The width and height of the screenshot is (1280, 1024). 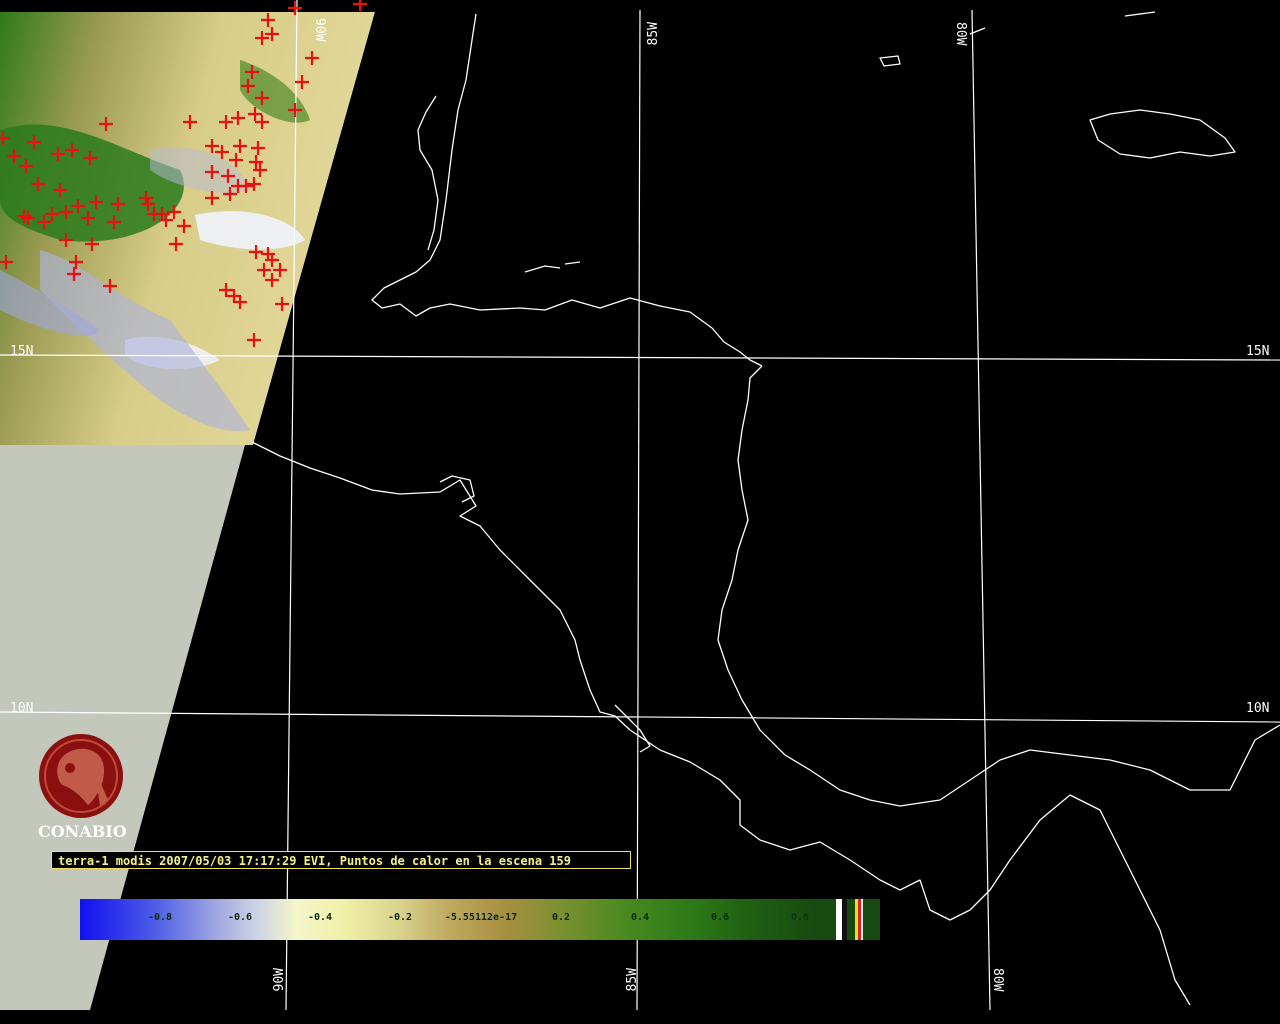 What do you see at coordinates (82, 831) in the screenshot?
I see `conabio-logo-text: CONABIO` at bounding box center [82, 831].